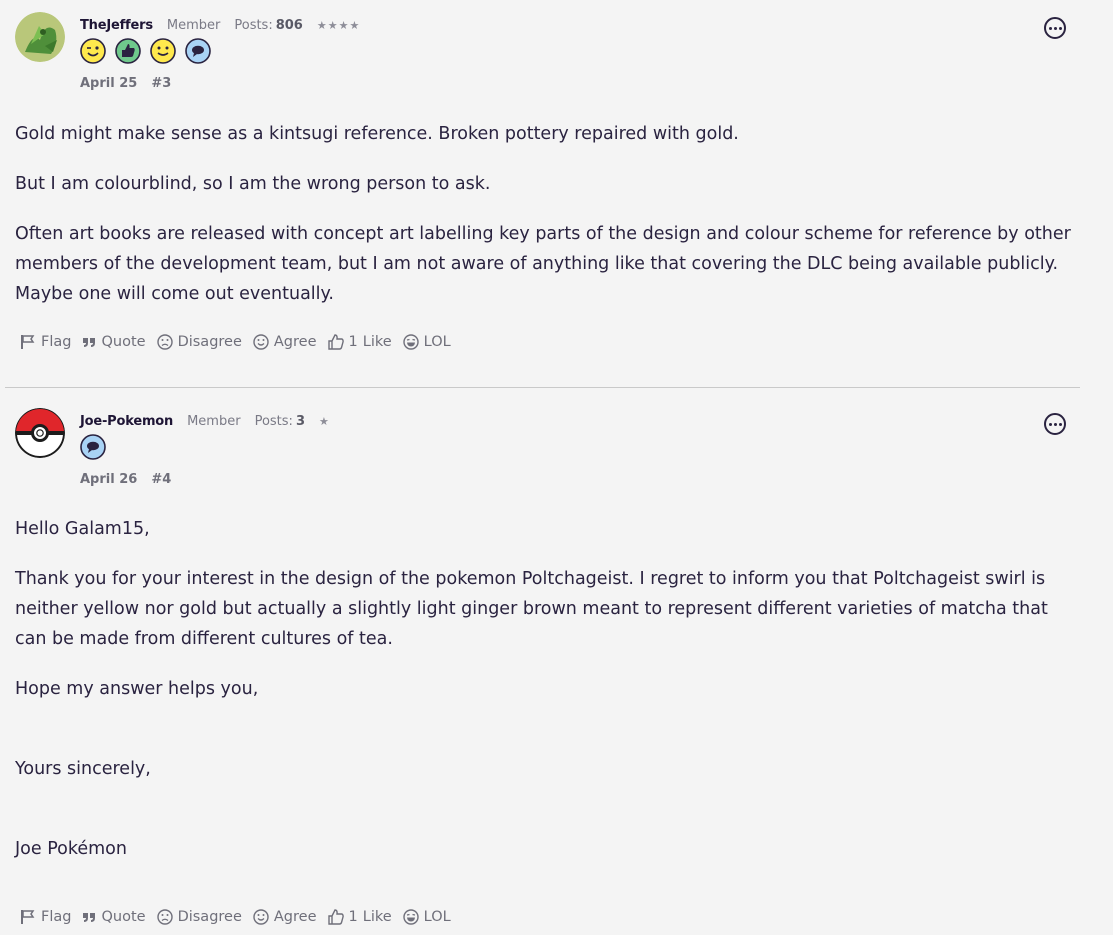 The height and width of the screenshot is (935, 1113). I want to click on username: Joe-Pokemon, so click(126, 421).